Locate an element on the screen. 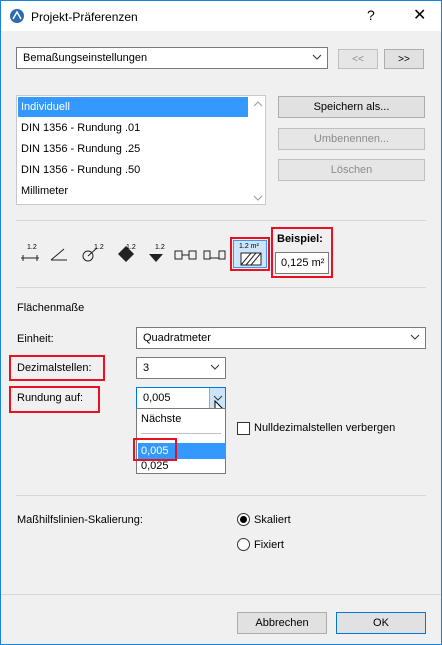  decimals-value: 3 is located at coordinates (146, 368).